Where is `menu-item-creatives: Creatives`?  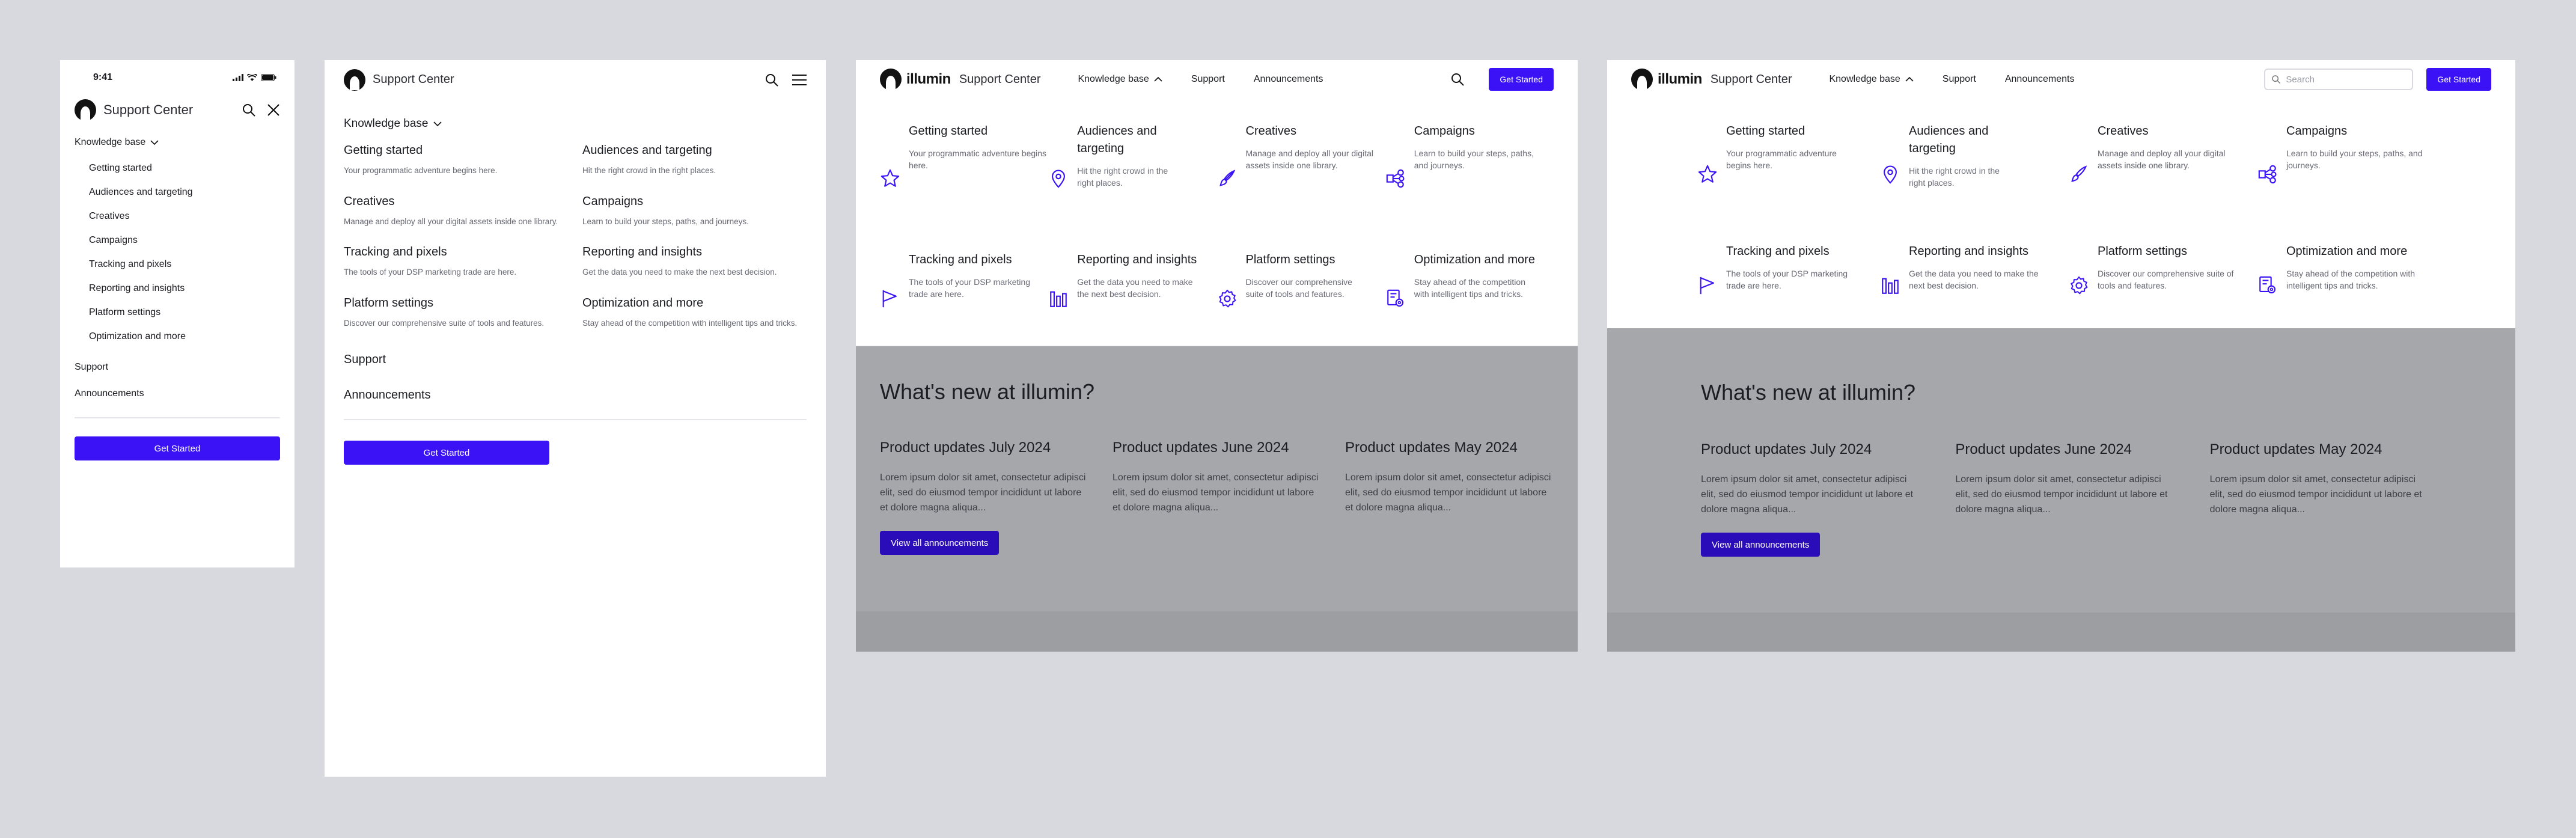
menu-item-creatives: Creatives is located at coordinates (184, 216).